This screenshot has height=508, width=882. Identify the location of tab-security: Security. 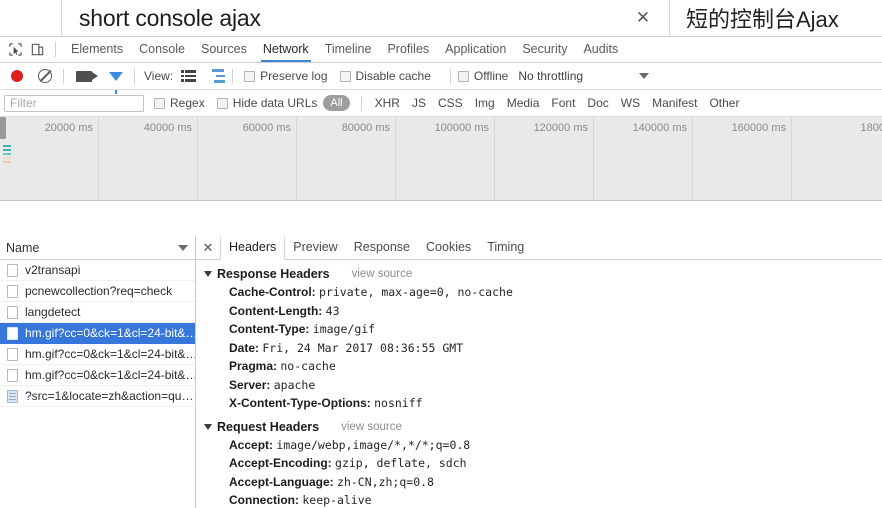
(544, 49).